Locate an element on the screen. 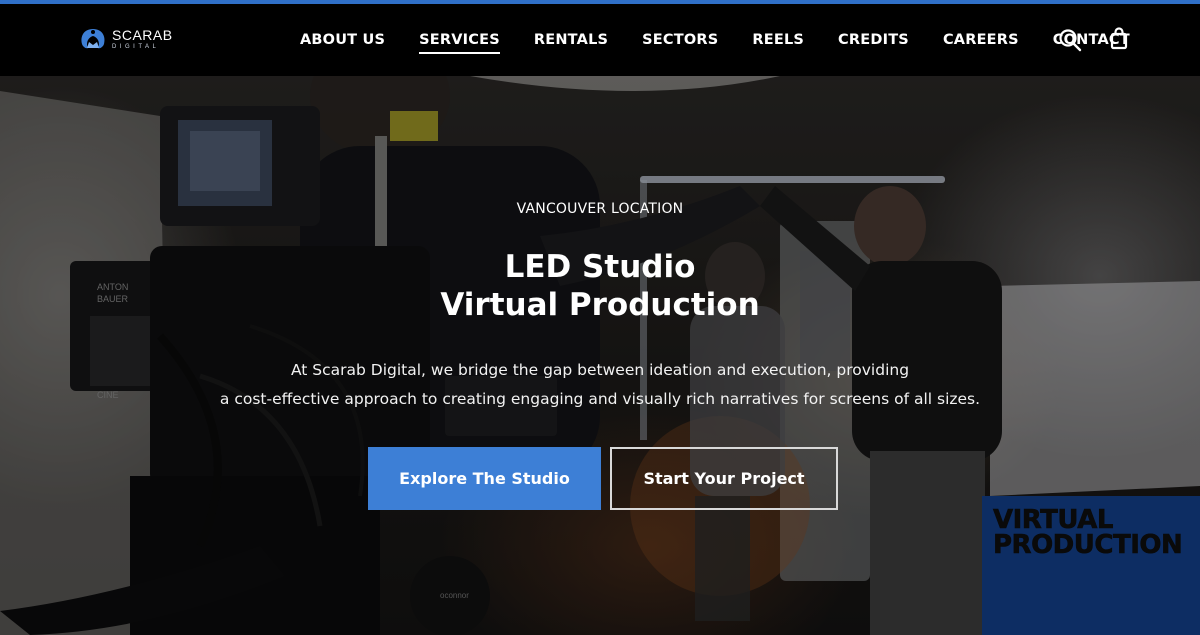 The width and height of the screenshot is (1200, 635). nav-services: SERVICES is located at coordinates (459, 43).